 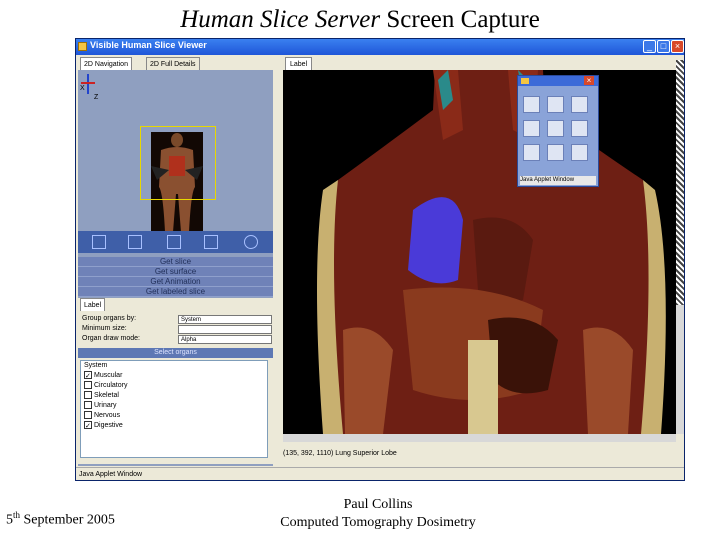 I want to click on next-icon, so click(x=555, y=152).